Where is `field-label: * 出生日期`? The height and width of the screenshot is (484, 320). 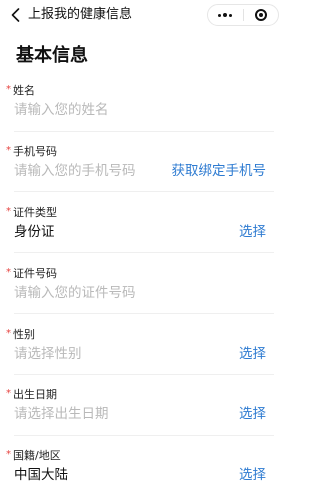
field-label: * 出生日期 is located at coordinates (31, 395).